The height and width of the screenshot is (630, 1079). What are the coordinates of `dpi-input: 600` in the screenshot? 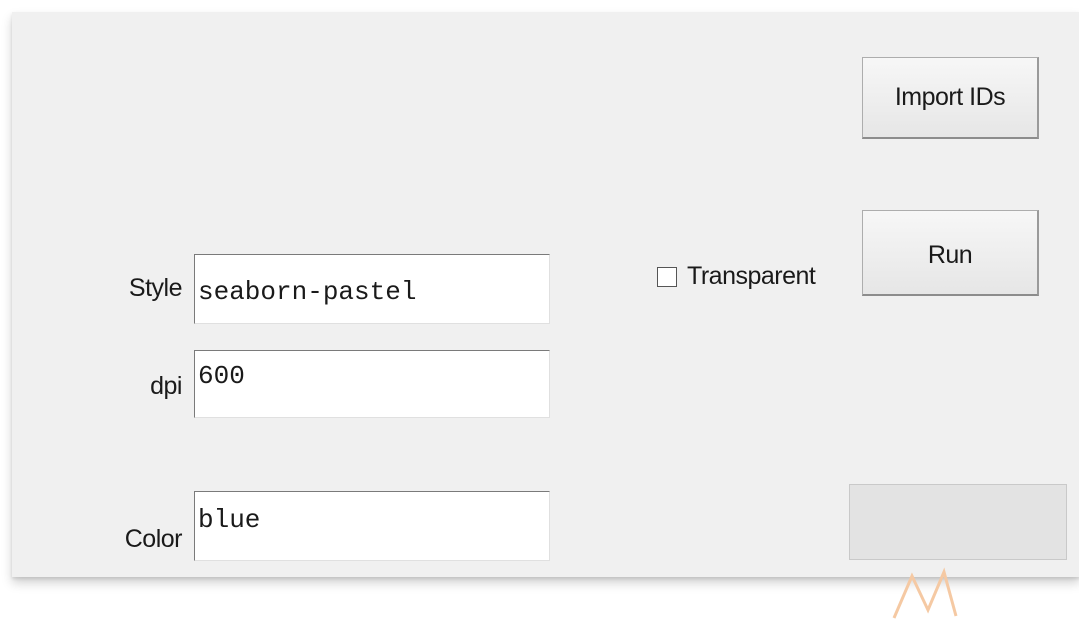 It's located at (372, 384).